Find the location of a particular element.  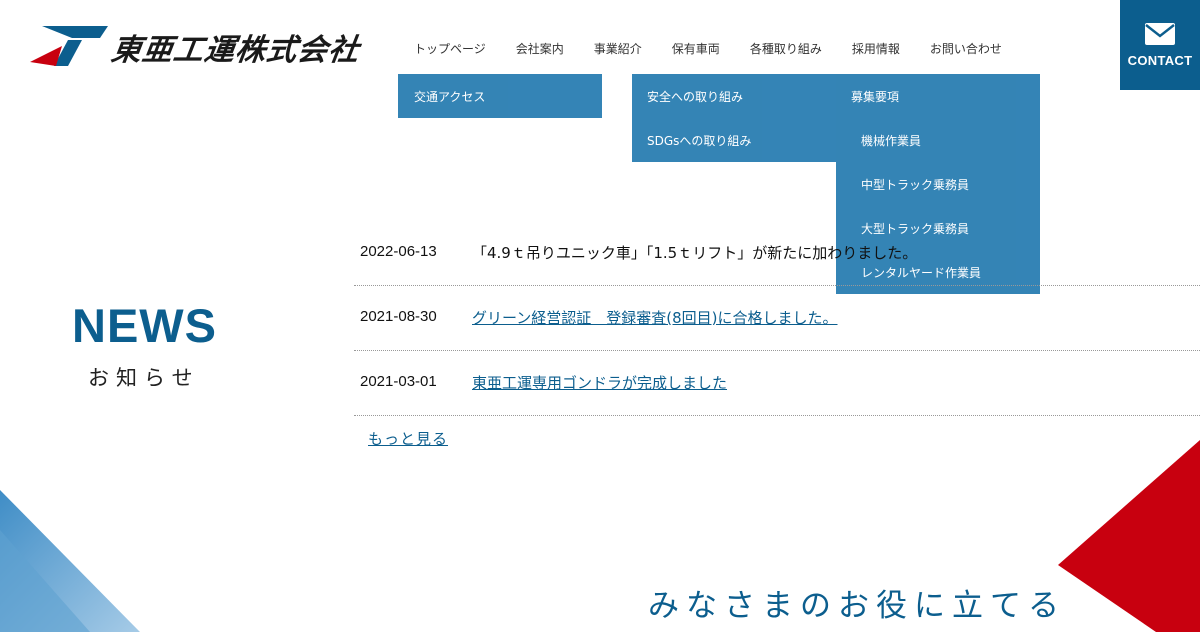

nav-company: 会社案内 is located at coordinates (540, 48).